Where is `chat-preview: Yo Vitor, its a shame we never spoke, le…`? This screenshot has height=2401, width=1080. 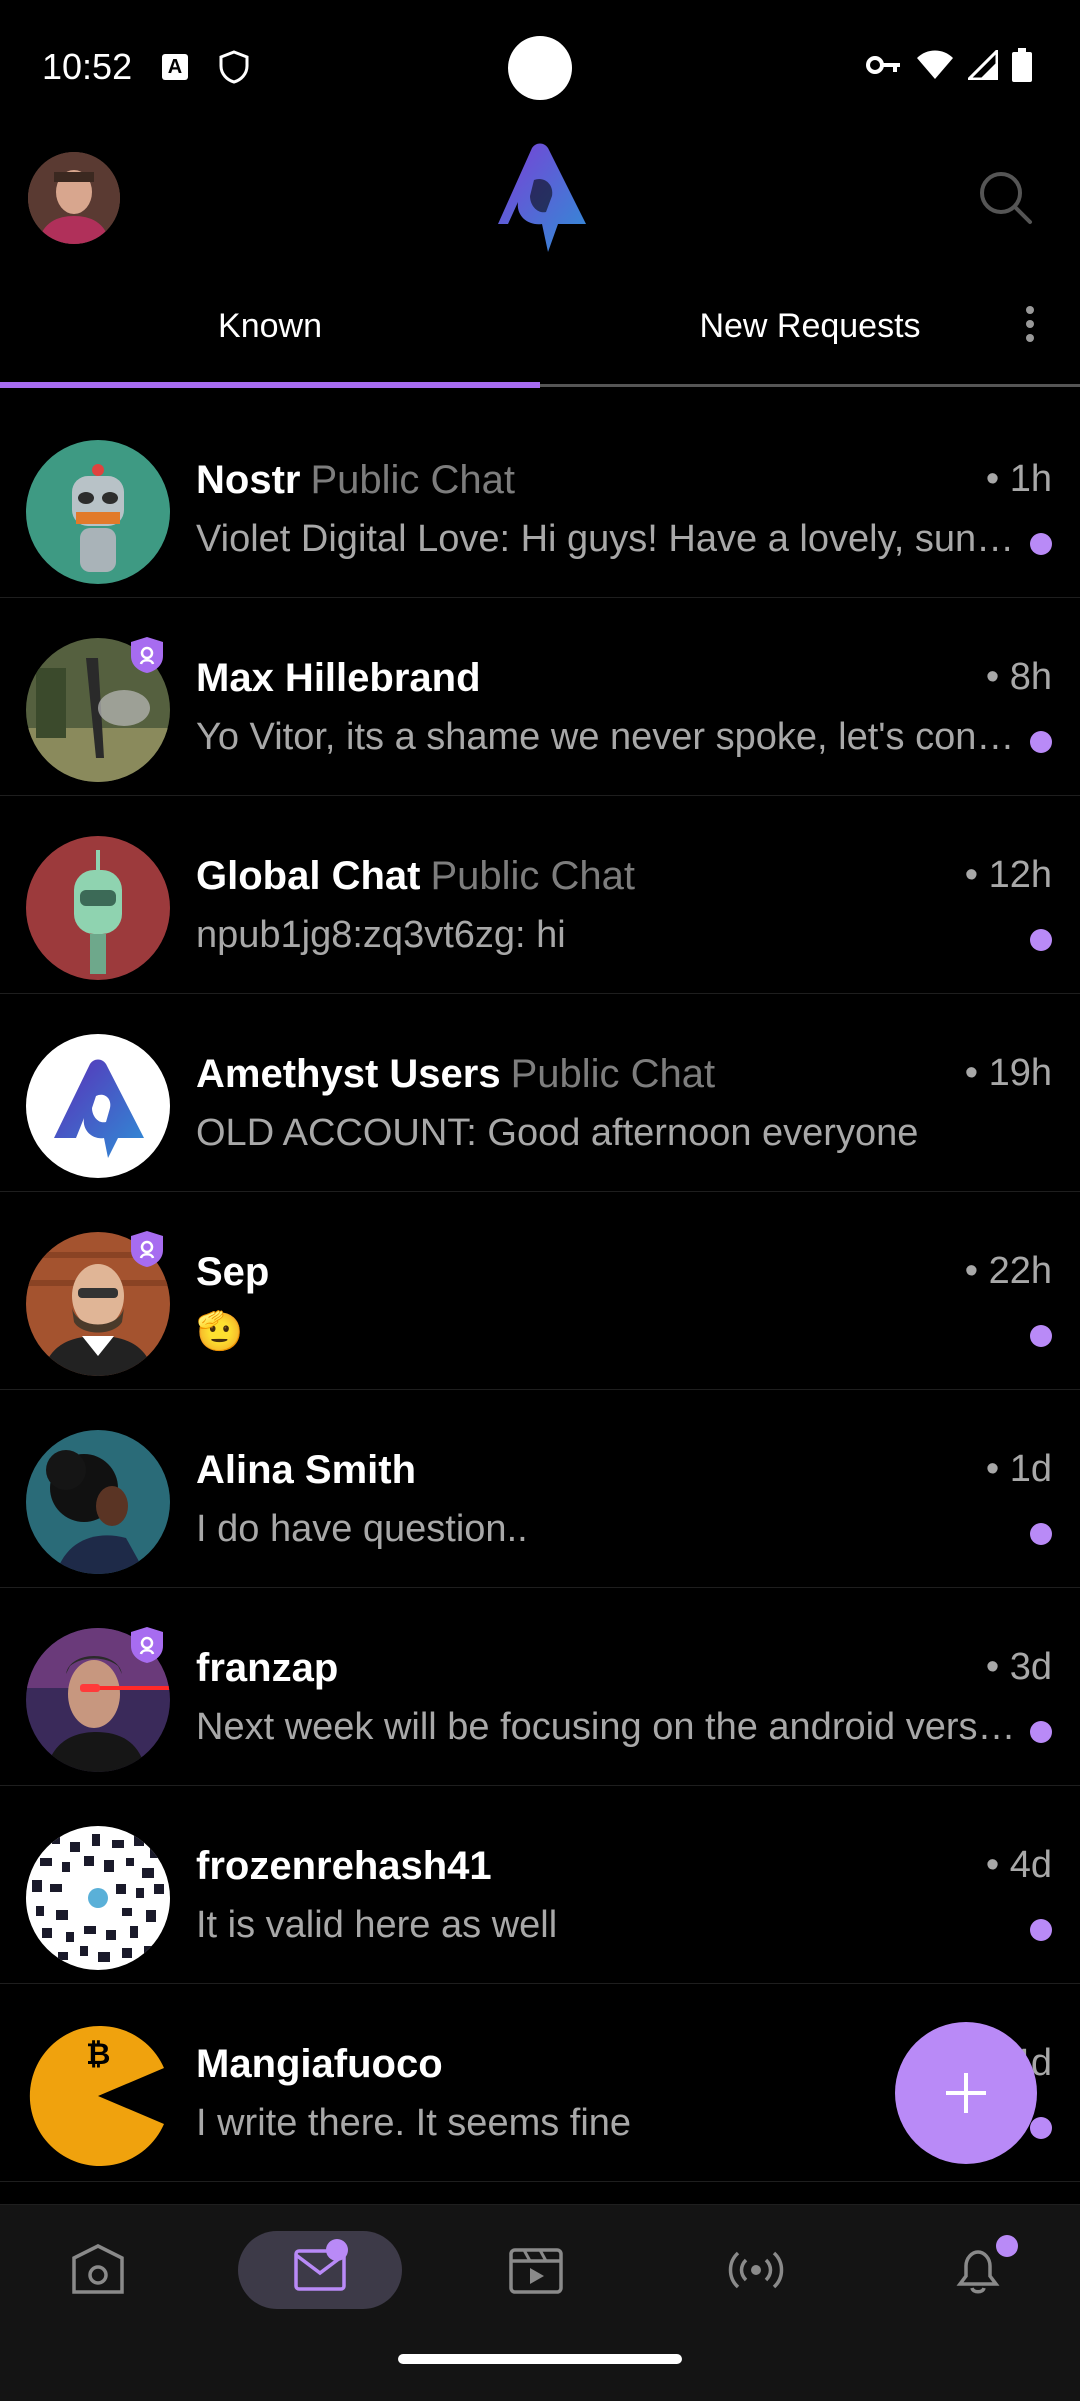
chat-preview: Yo Vitor, its a shame we never spoke, le… is located at coordinates (606, 737).